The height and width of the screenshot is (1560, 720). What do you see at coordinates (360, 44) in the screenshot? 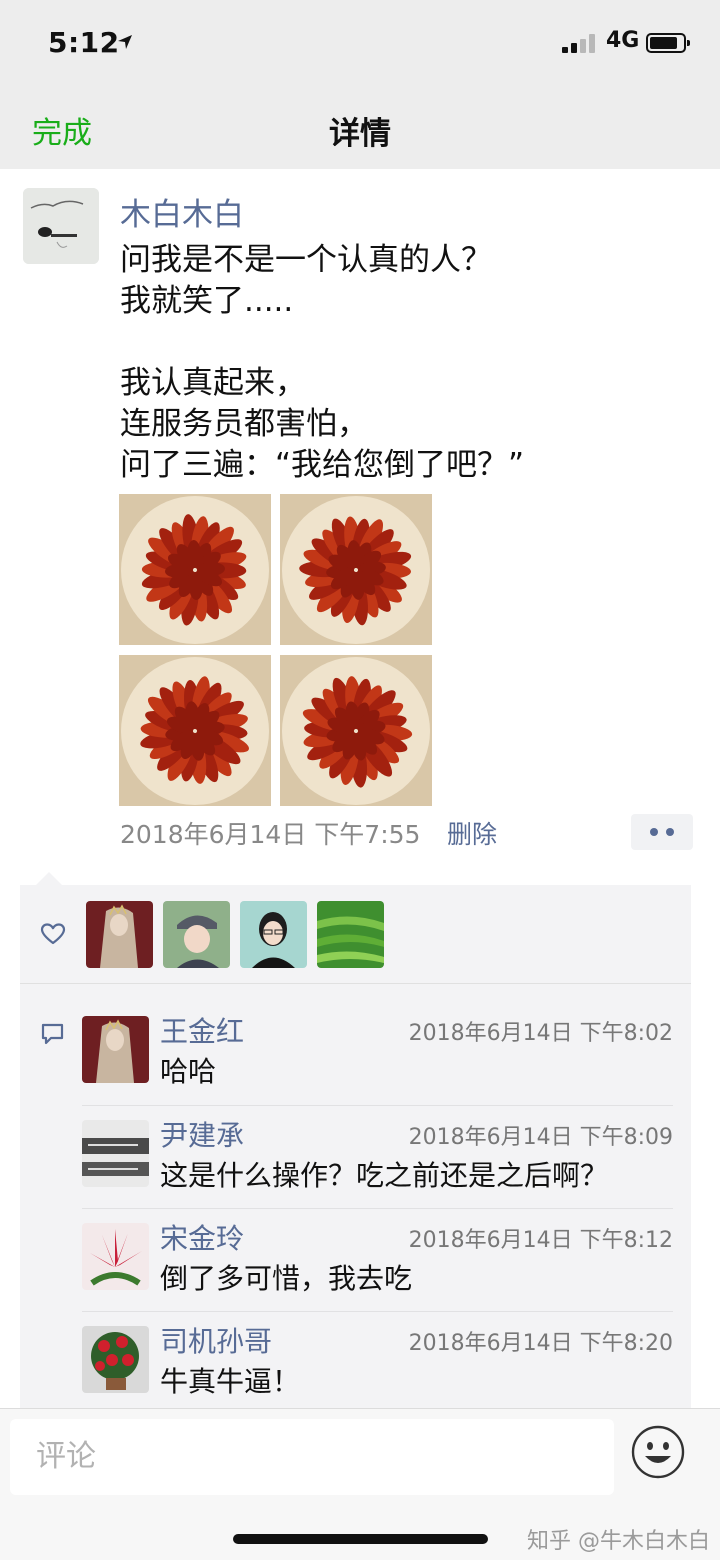
I see `status-bar: 5:12 4G` at bounding box center [360, 44].